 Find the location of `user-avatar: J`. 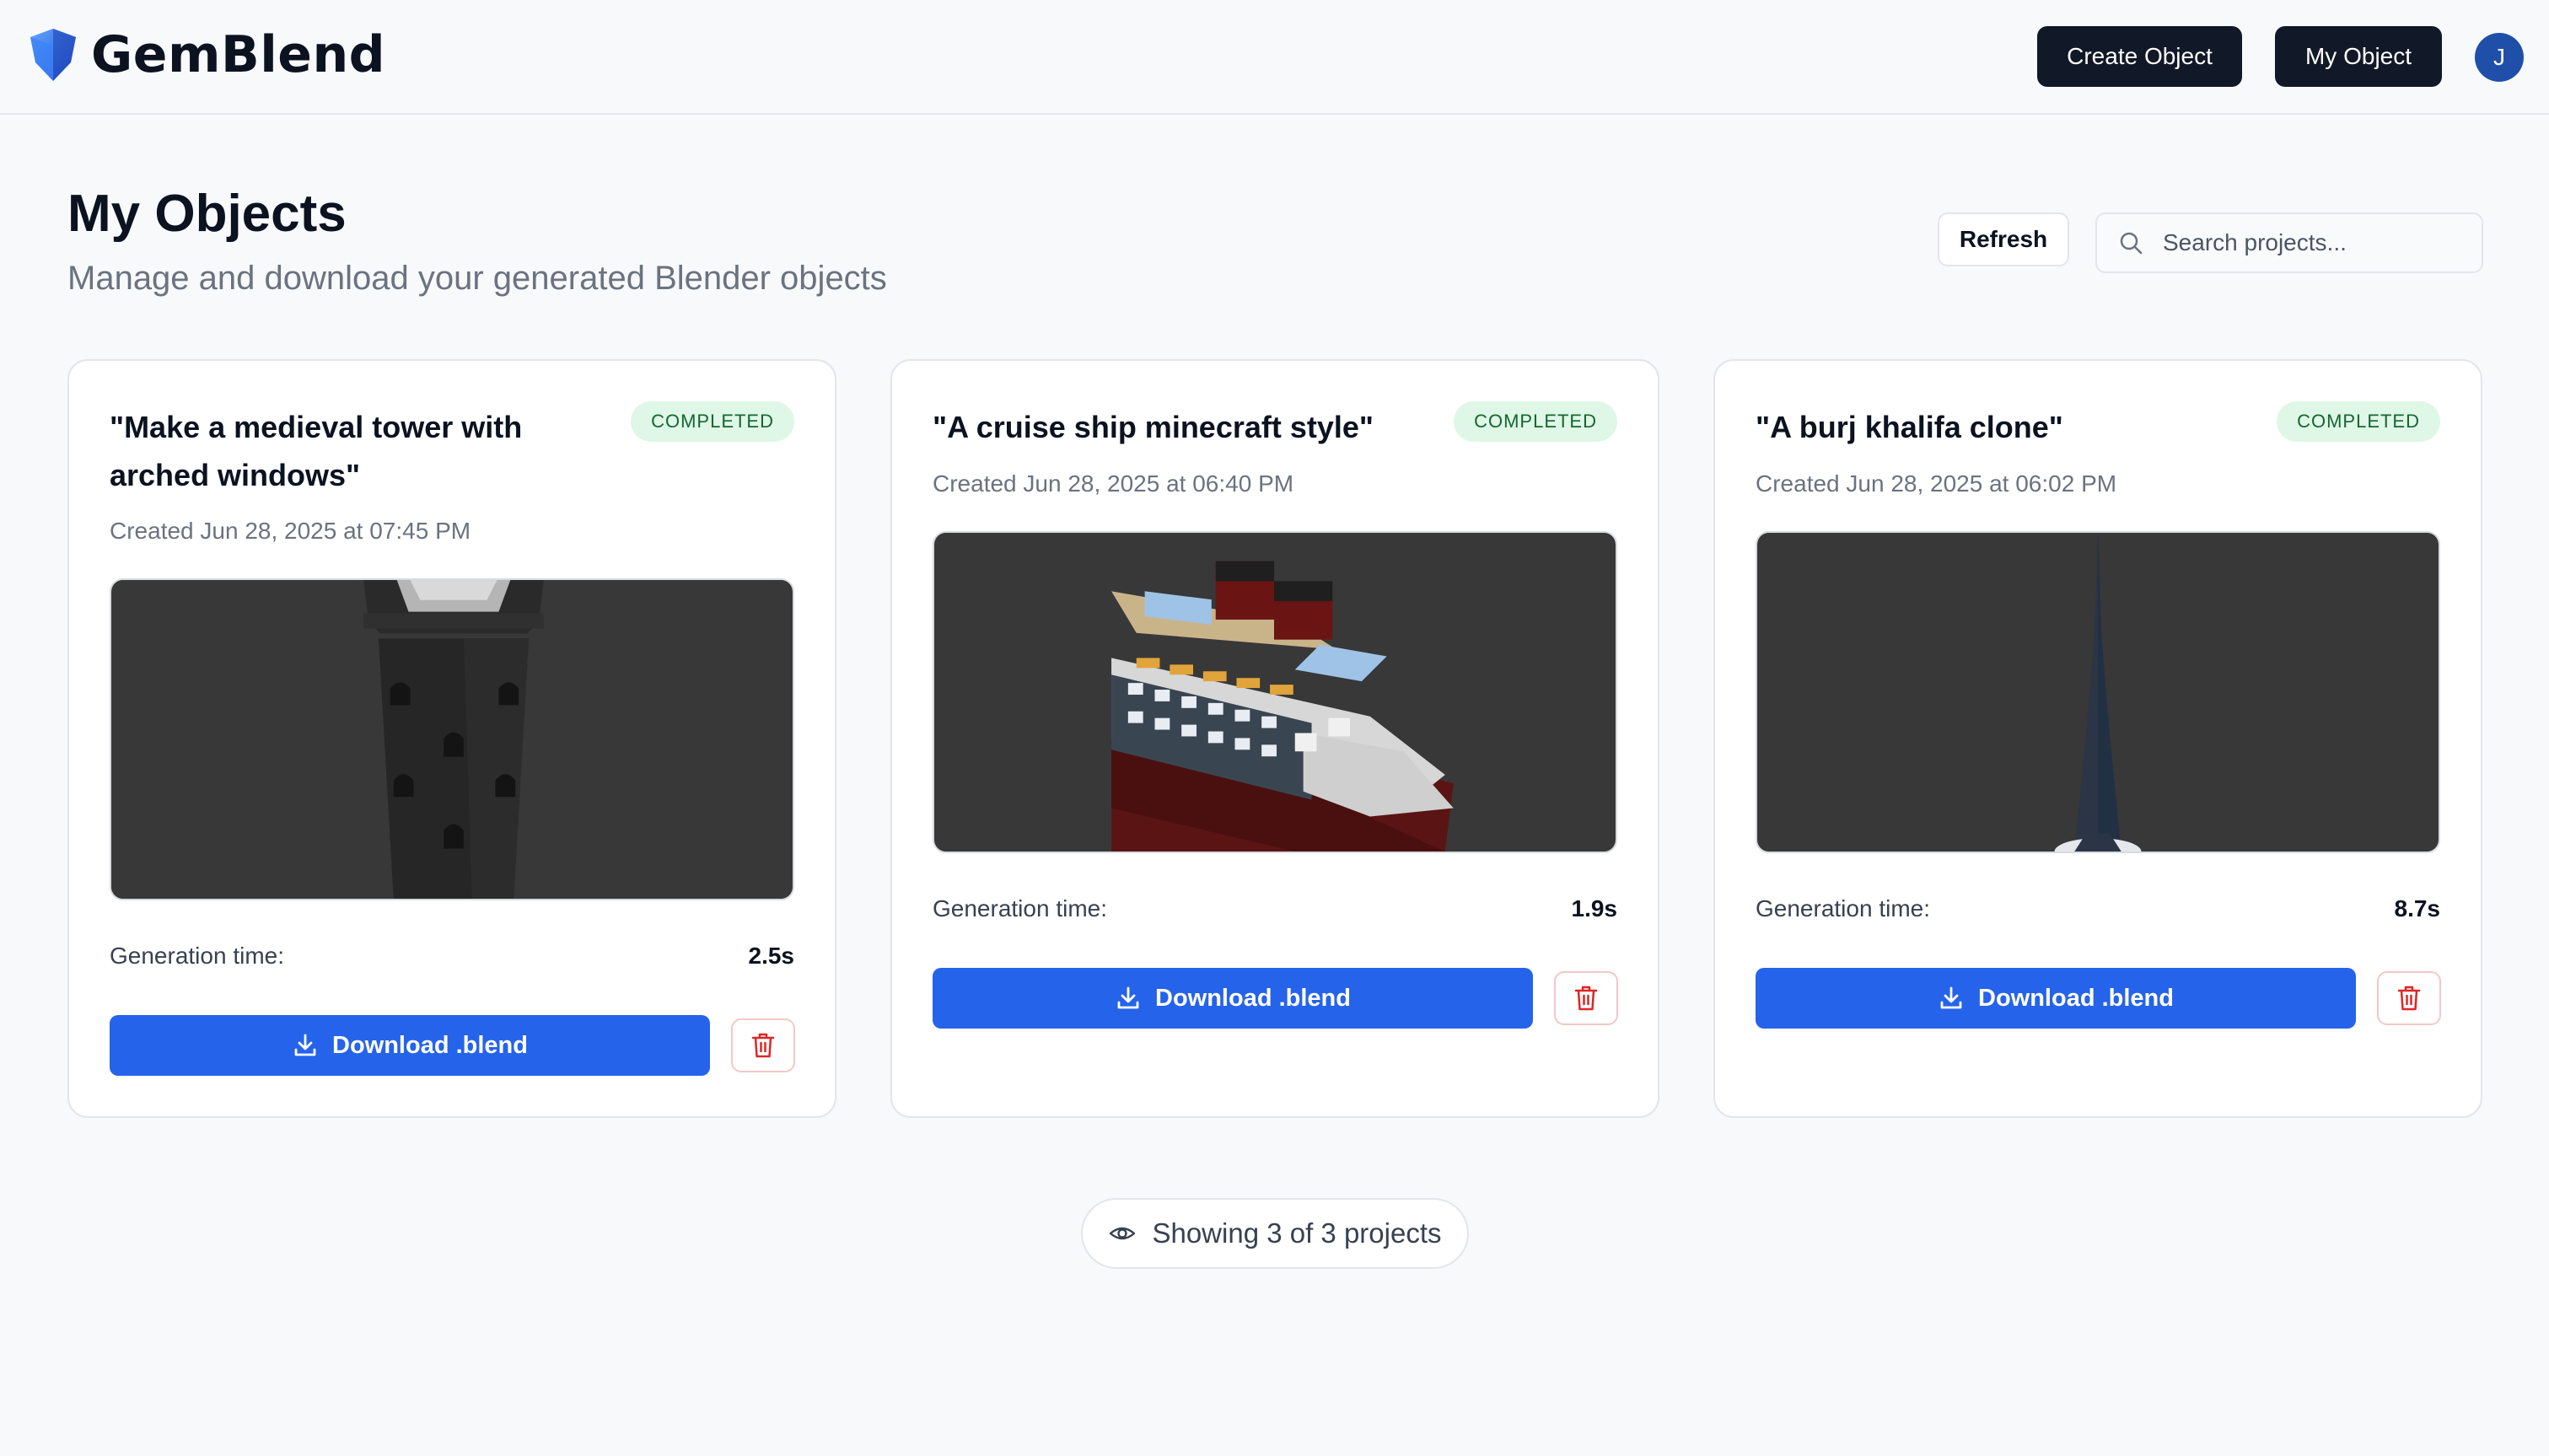

user-avatar: J is located at coordinates (2499, 57).